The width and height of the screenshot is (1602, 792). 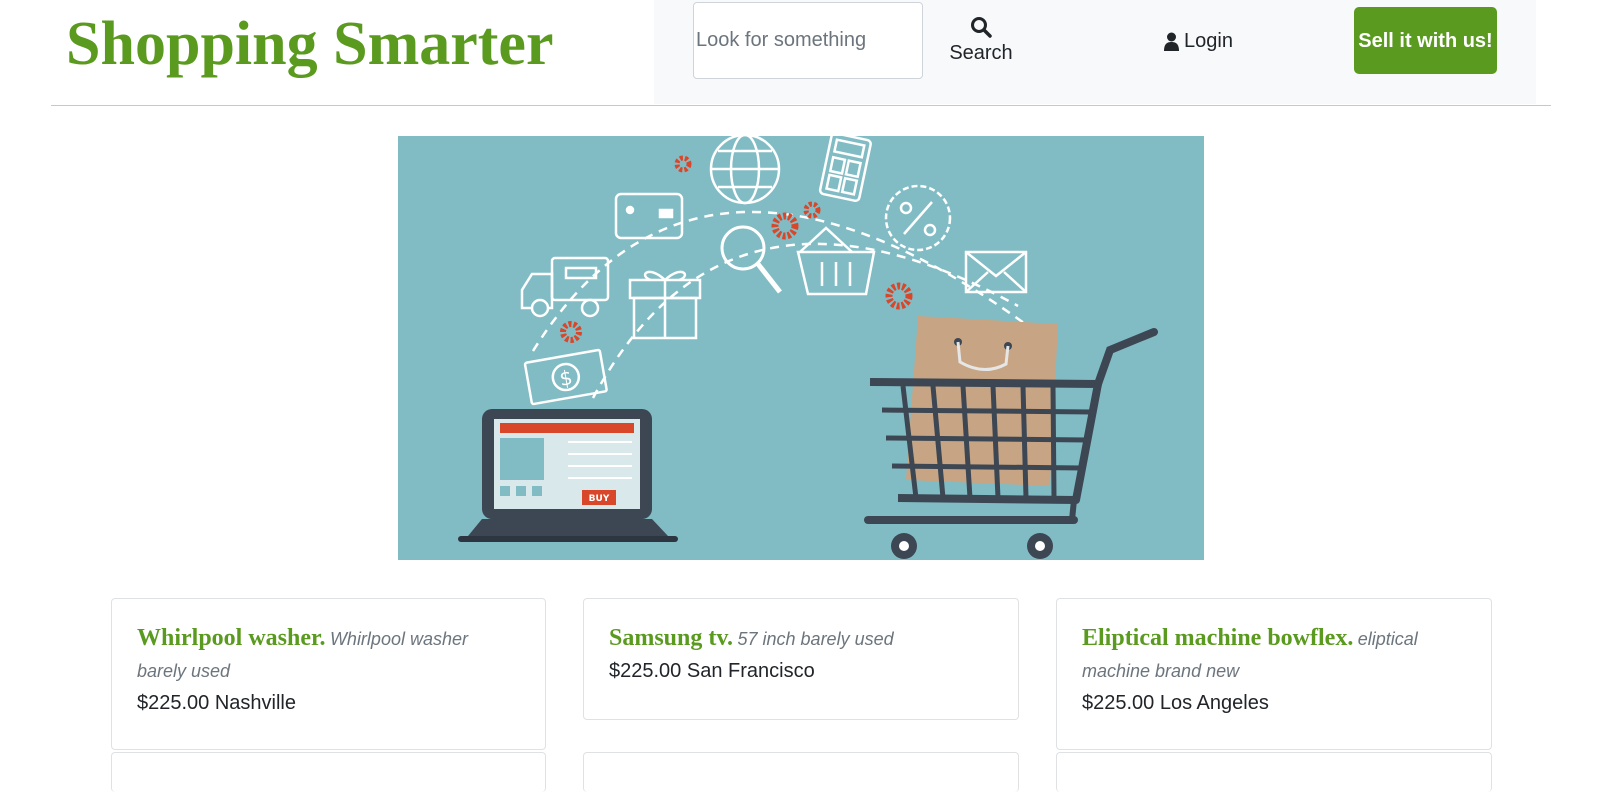 I want to click on listing-meta: $225.00 Los Angeles, so click(x=1274, y=703).